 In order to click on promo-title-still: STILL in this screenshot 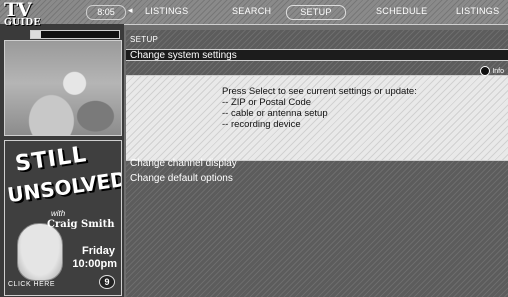, I will do `click(51, 159)`.